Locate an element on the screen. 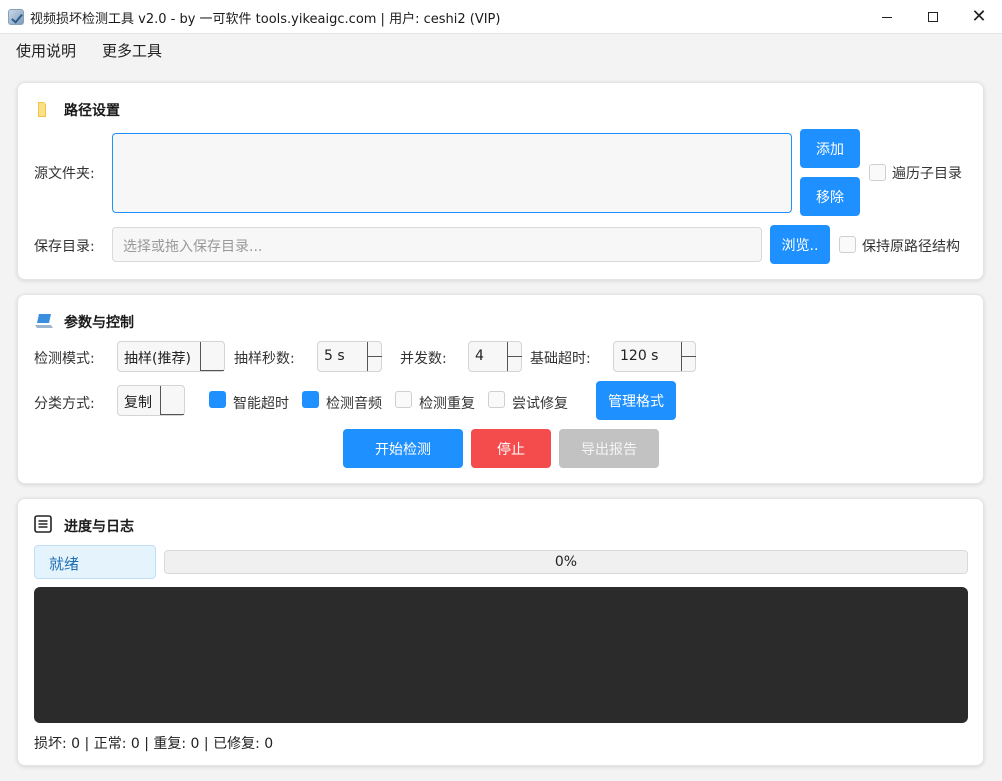 This screenshot has height=781, width=1002. progress-bar: 0% is located at coordinates (566, 562).